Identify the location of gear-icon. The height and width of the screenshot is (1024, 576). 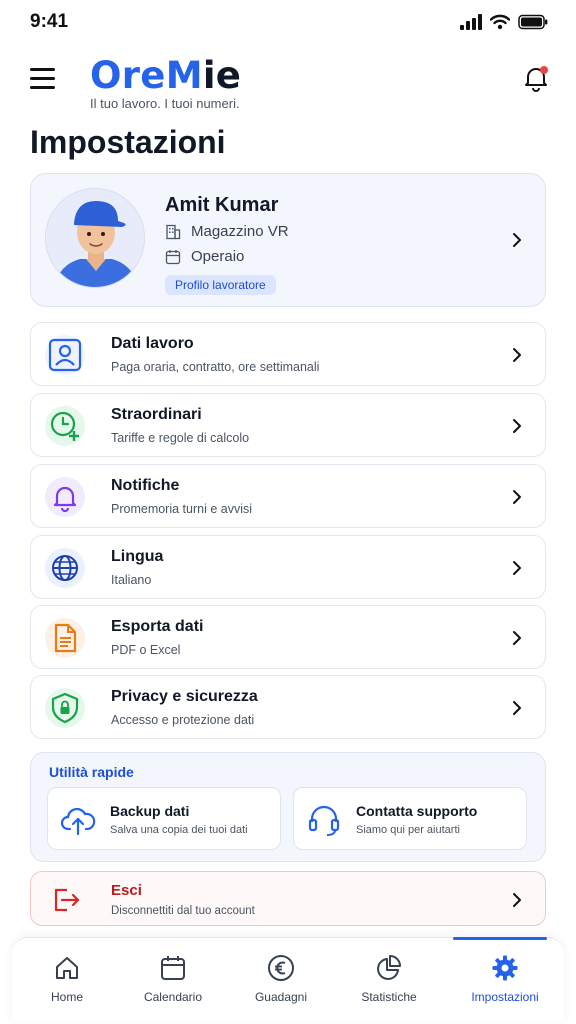
(505, 968).